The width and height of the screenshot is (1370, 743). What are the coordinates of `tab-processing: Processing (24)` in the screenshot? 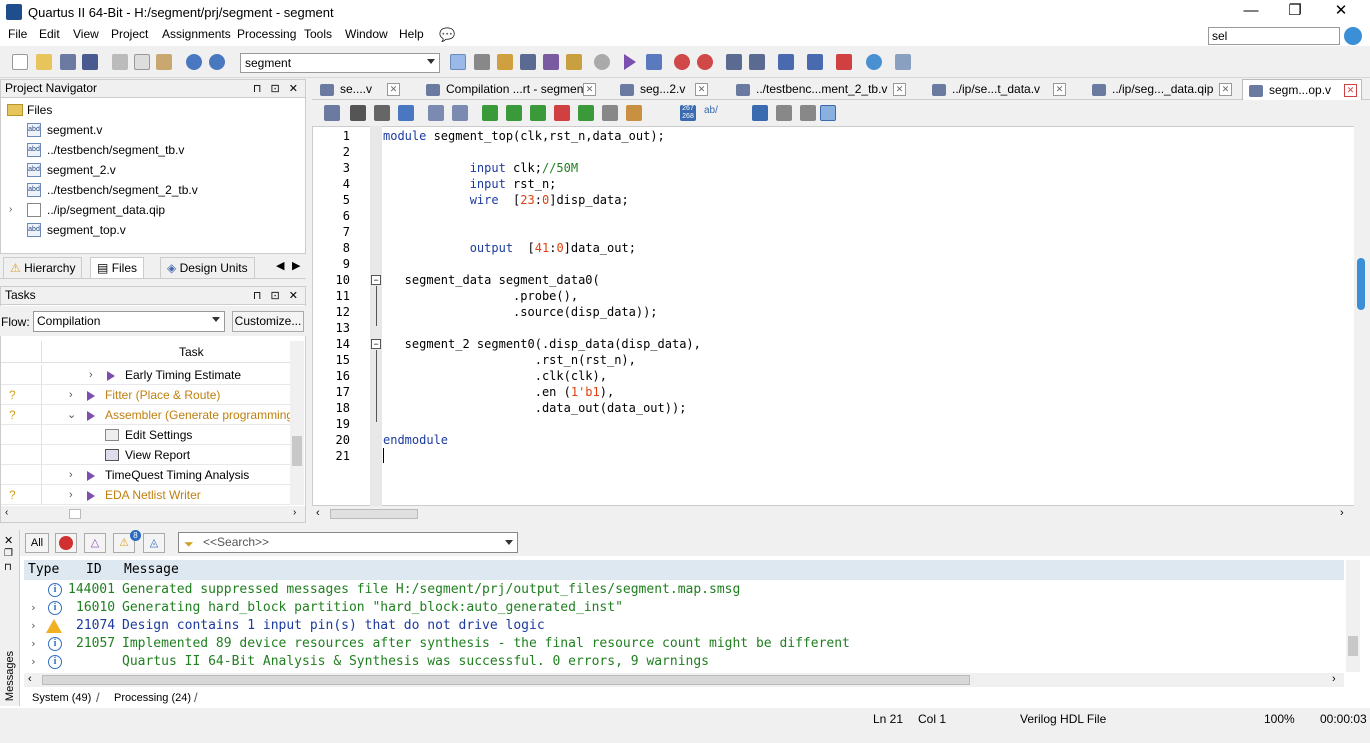 It's located at (152, 698).